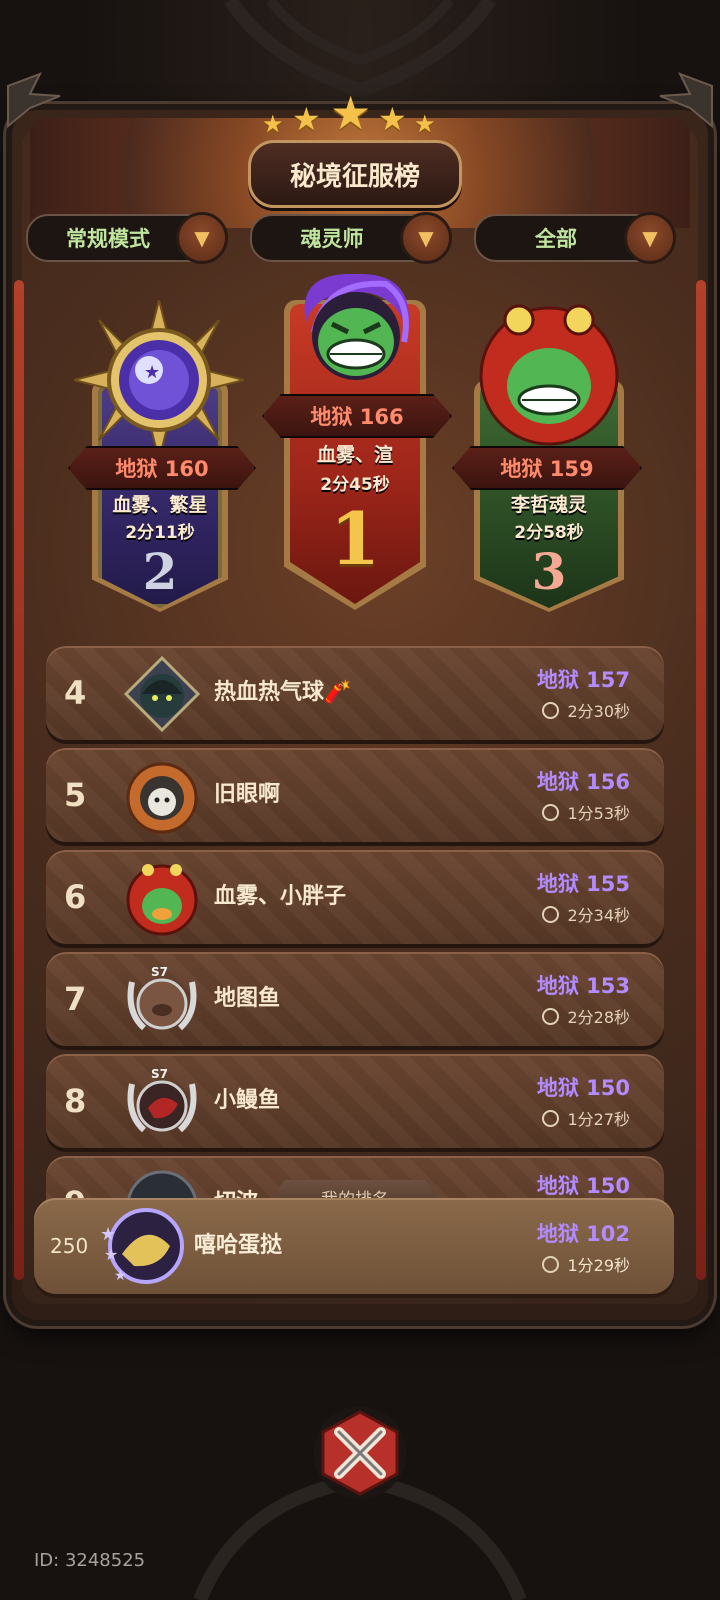 The width and height of the screenshot is (720, 1600). Describe the element at coordinates (162, 468) in the screenshot. I see `podium-second-score: 地狱 160` at that location.